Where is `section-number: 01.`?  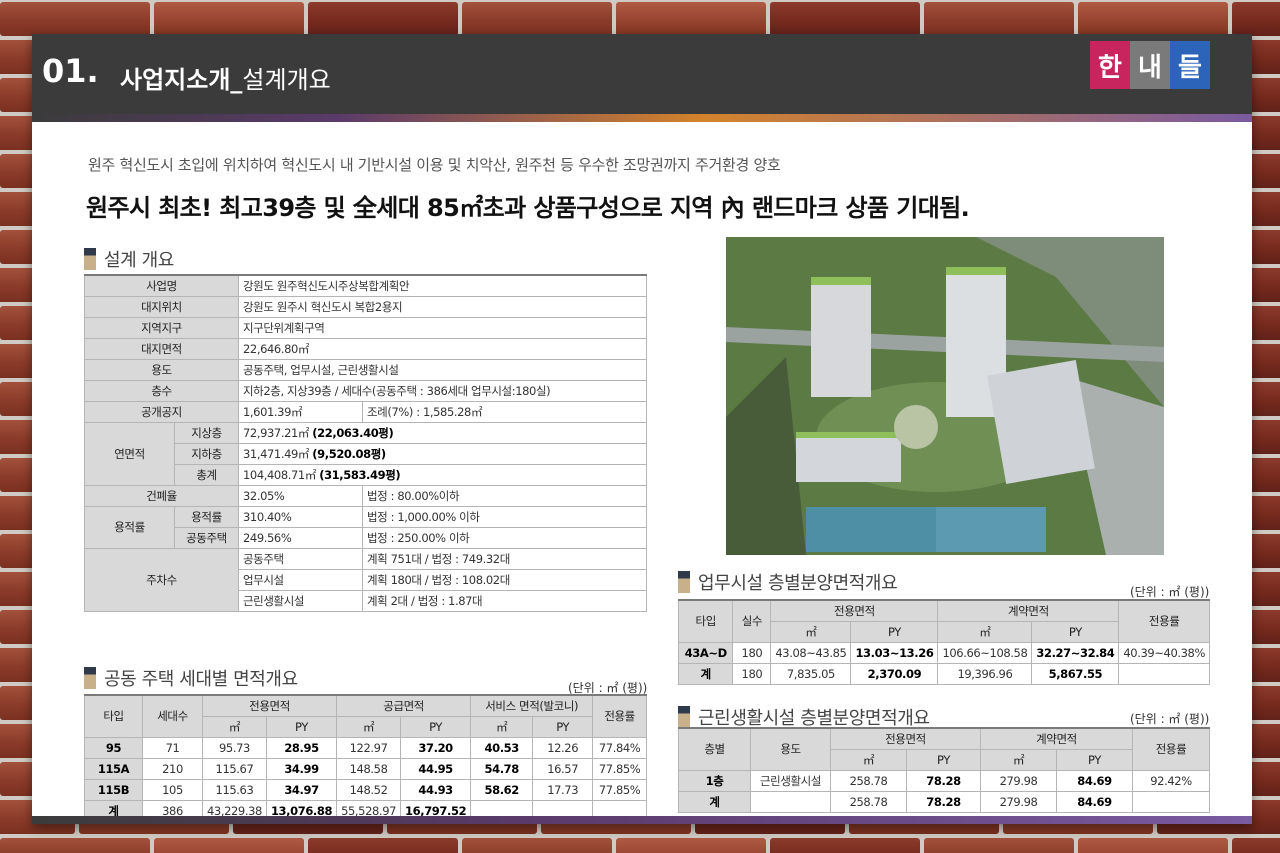 section-number: 01. is located at coordinates (70, 71).